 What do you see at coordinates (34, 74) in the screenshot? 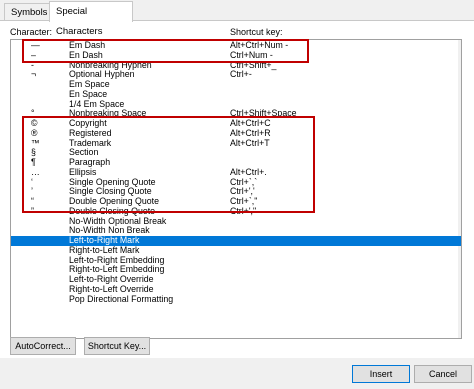
I see `character-glyph: ¬` at bounding box center [34, 74].